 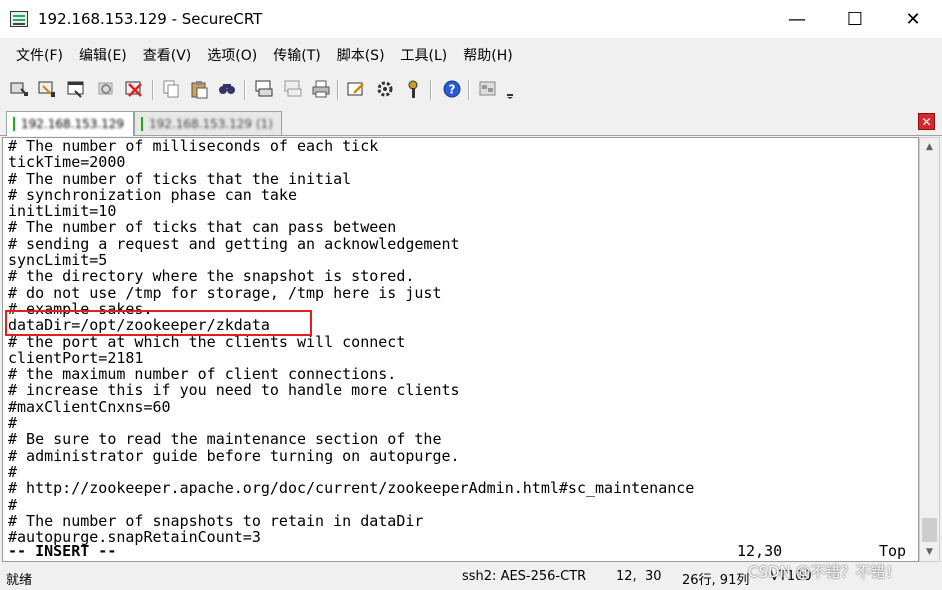 What do you see at coordinates (134, 89) in the screenshot?
I see `disconnect-icon` at bounding box center [134, 89].